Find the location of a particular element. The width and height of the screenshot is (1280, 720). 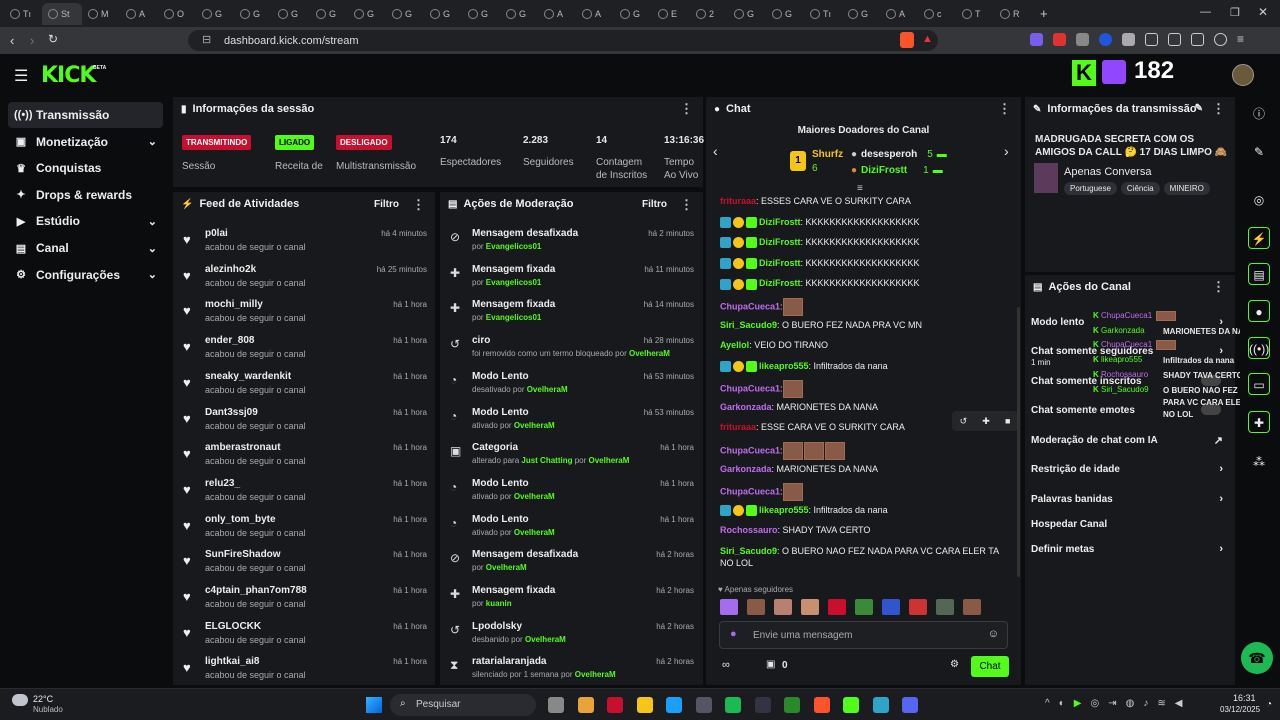

chat-scrollbar is located at coordinates (1018, 442).